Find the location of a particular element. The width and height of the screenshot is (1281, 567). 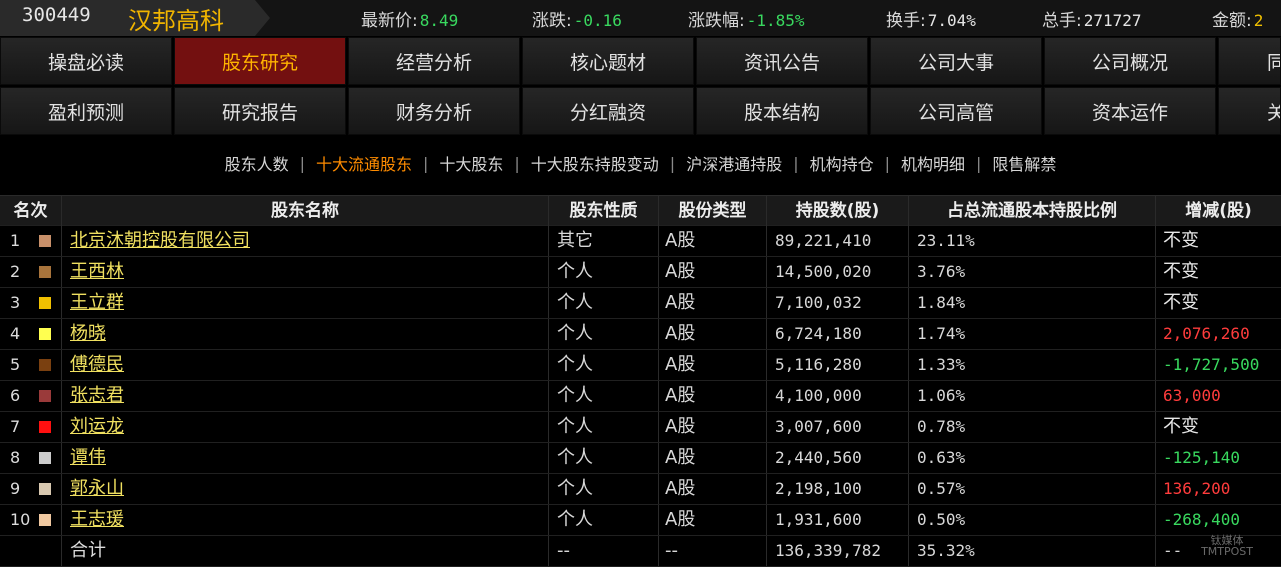

nav-ziben-yunzuo: 资本运作 is located at coordinates (1130, 111).